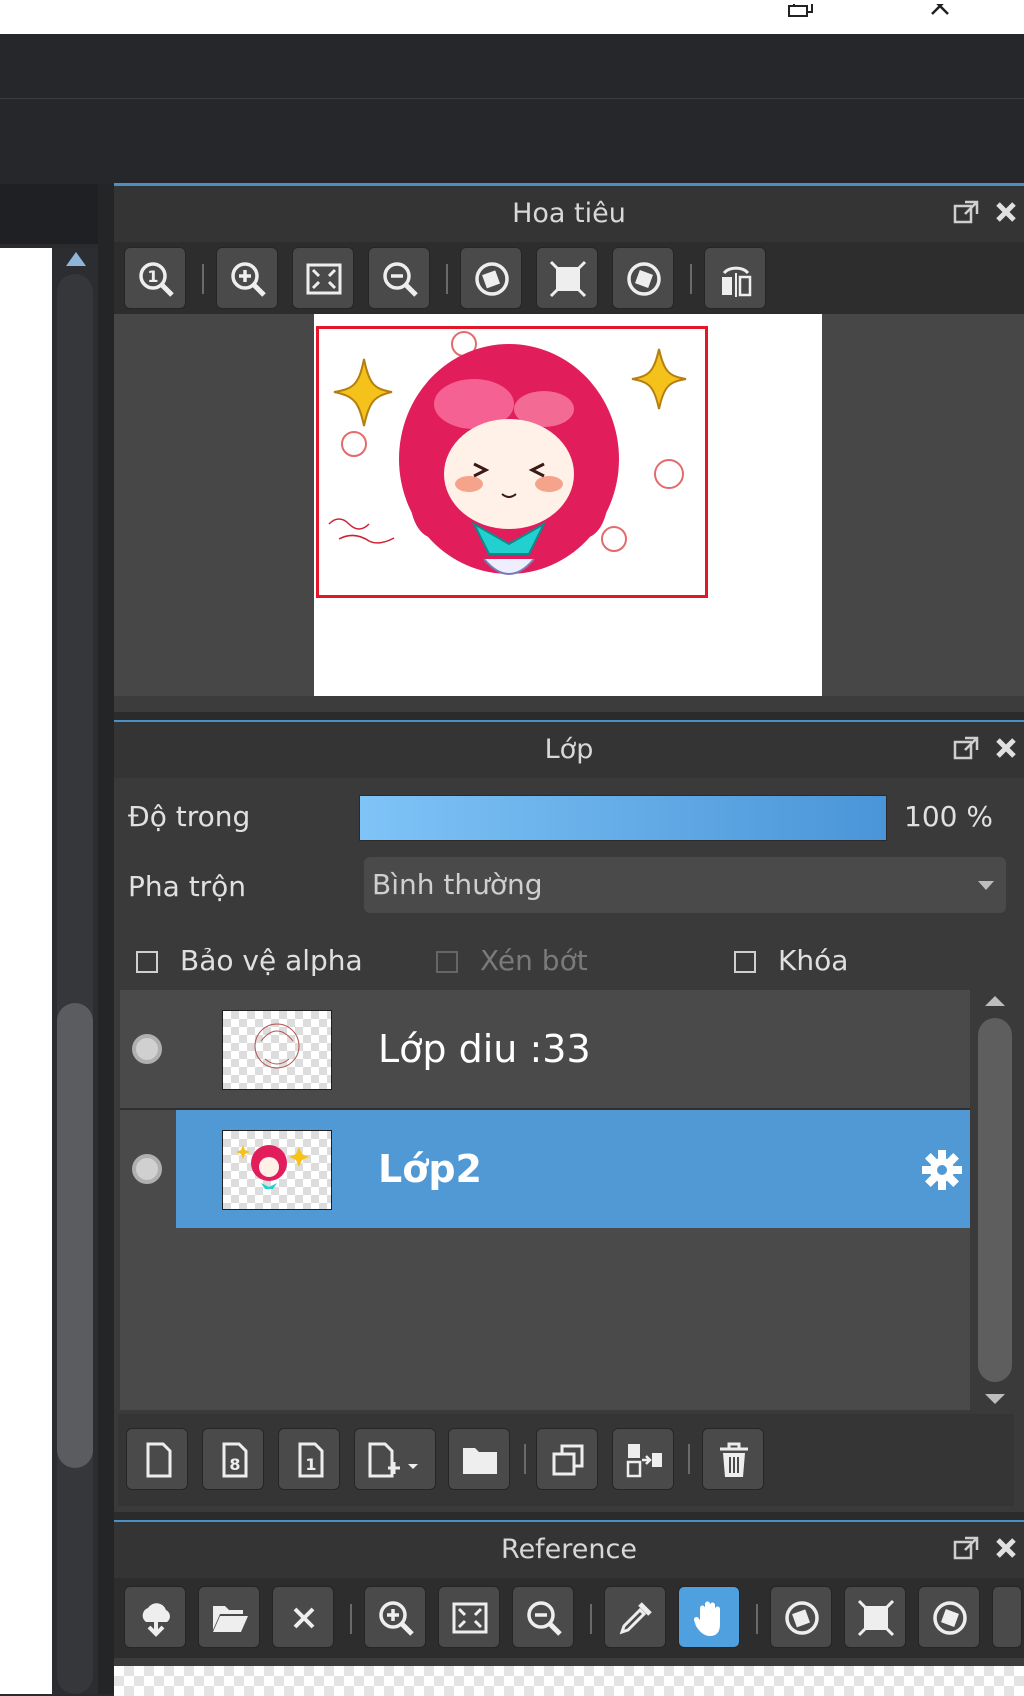 The image size is (1024, 1696). I want to click on canvas-vertical-scrollbar, so click(75, 971).